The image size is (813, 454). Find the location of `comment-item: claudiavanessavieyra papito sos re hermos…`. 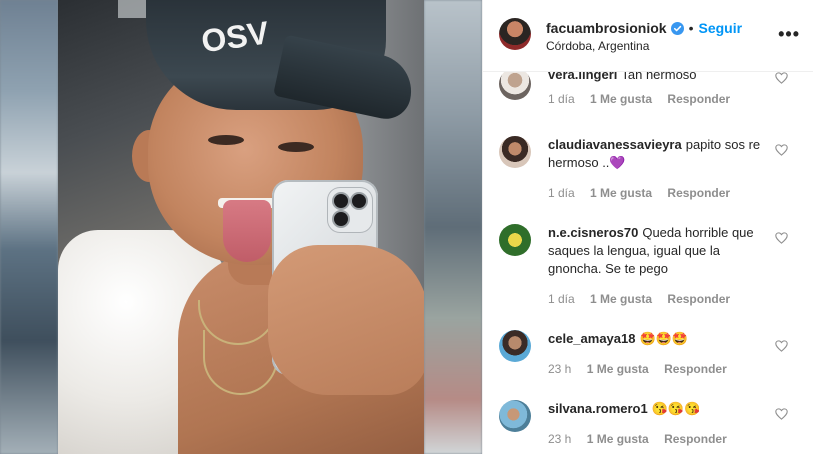

comment-item: claudiavanessavieyra papito sos re hermos… is located at coordinates (648, 169).